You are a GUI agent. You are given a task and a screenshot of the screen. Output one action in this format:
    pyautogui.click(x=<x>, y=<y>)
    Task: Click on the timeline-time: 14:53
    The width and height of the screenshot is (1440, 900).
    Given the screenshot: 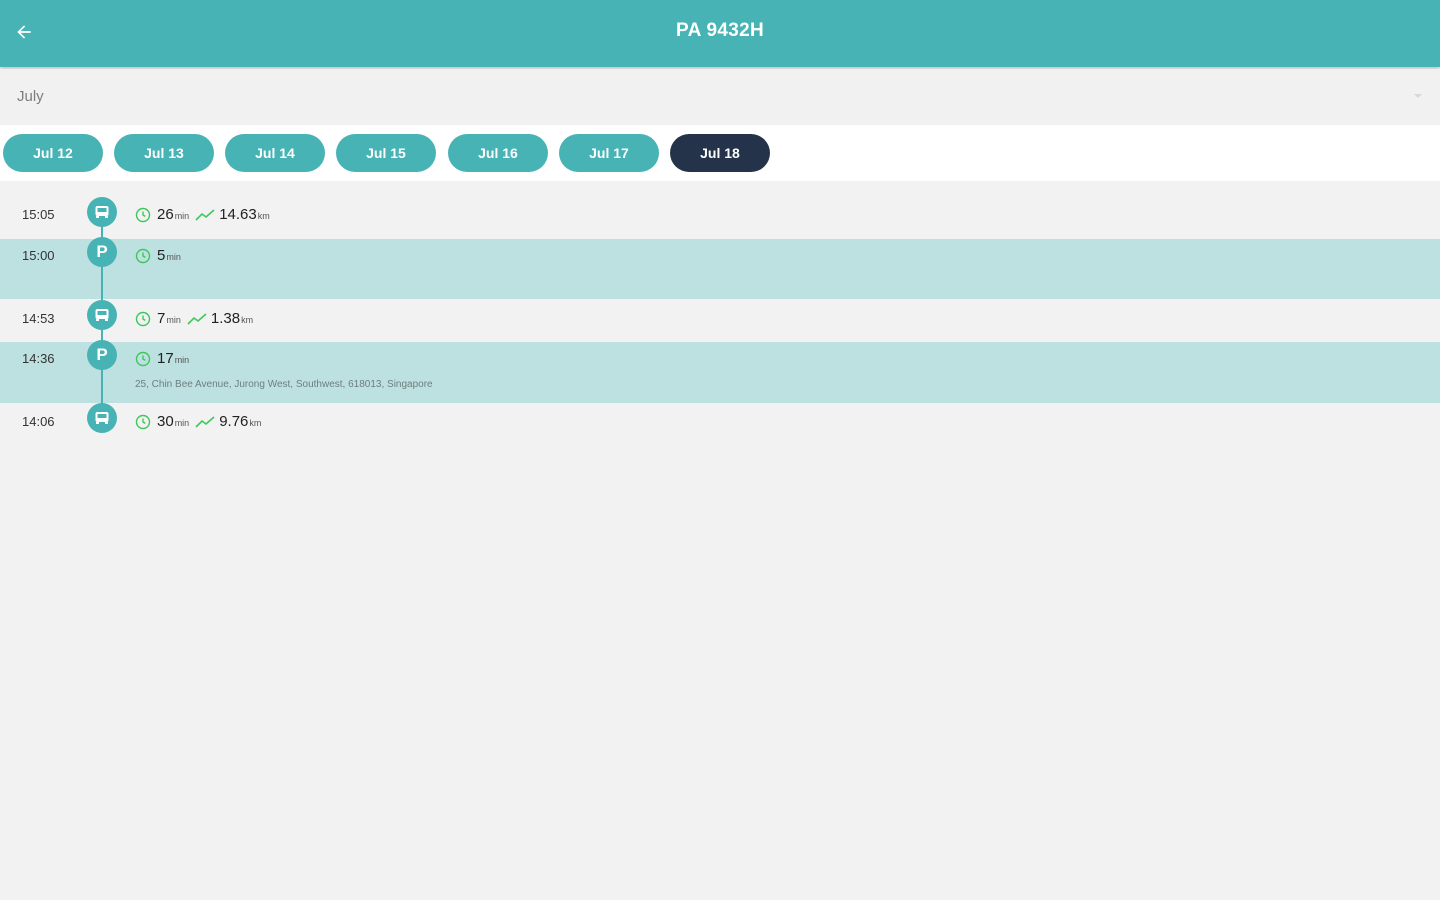 What is the action you would take?
    pyautogui.click(x=38, y=318)
    